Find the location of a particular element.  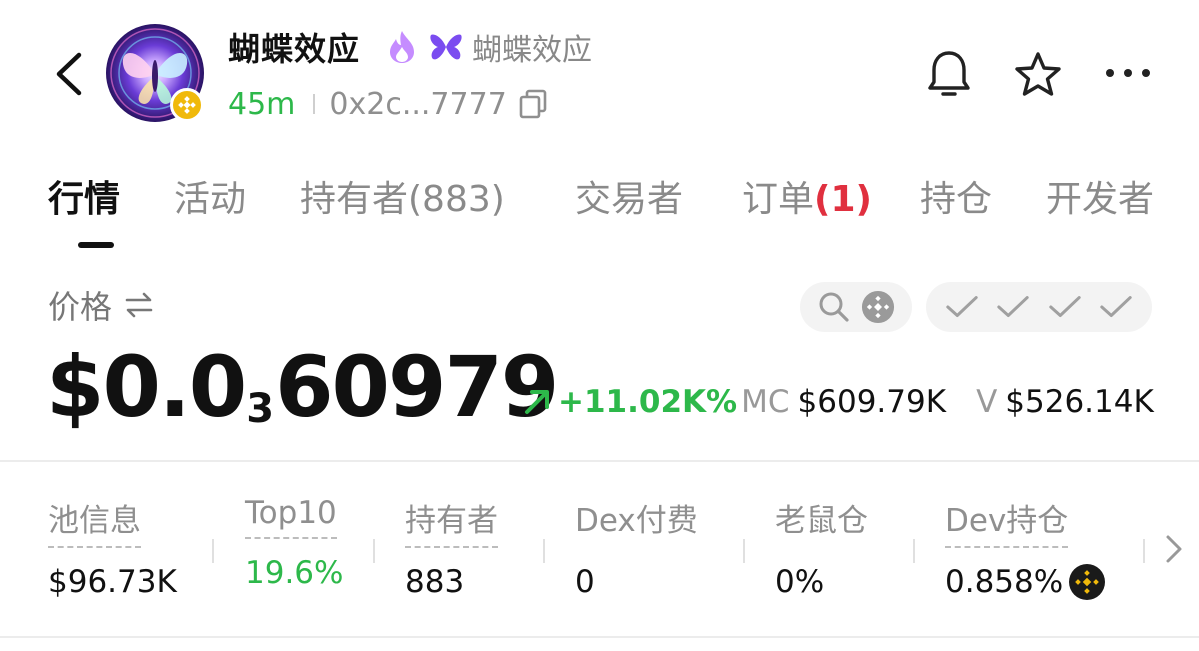

price-label-row: 价格 is located at coordinates (101, 305).